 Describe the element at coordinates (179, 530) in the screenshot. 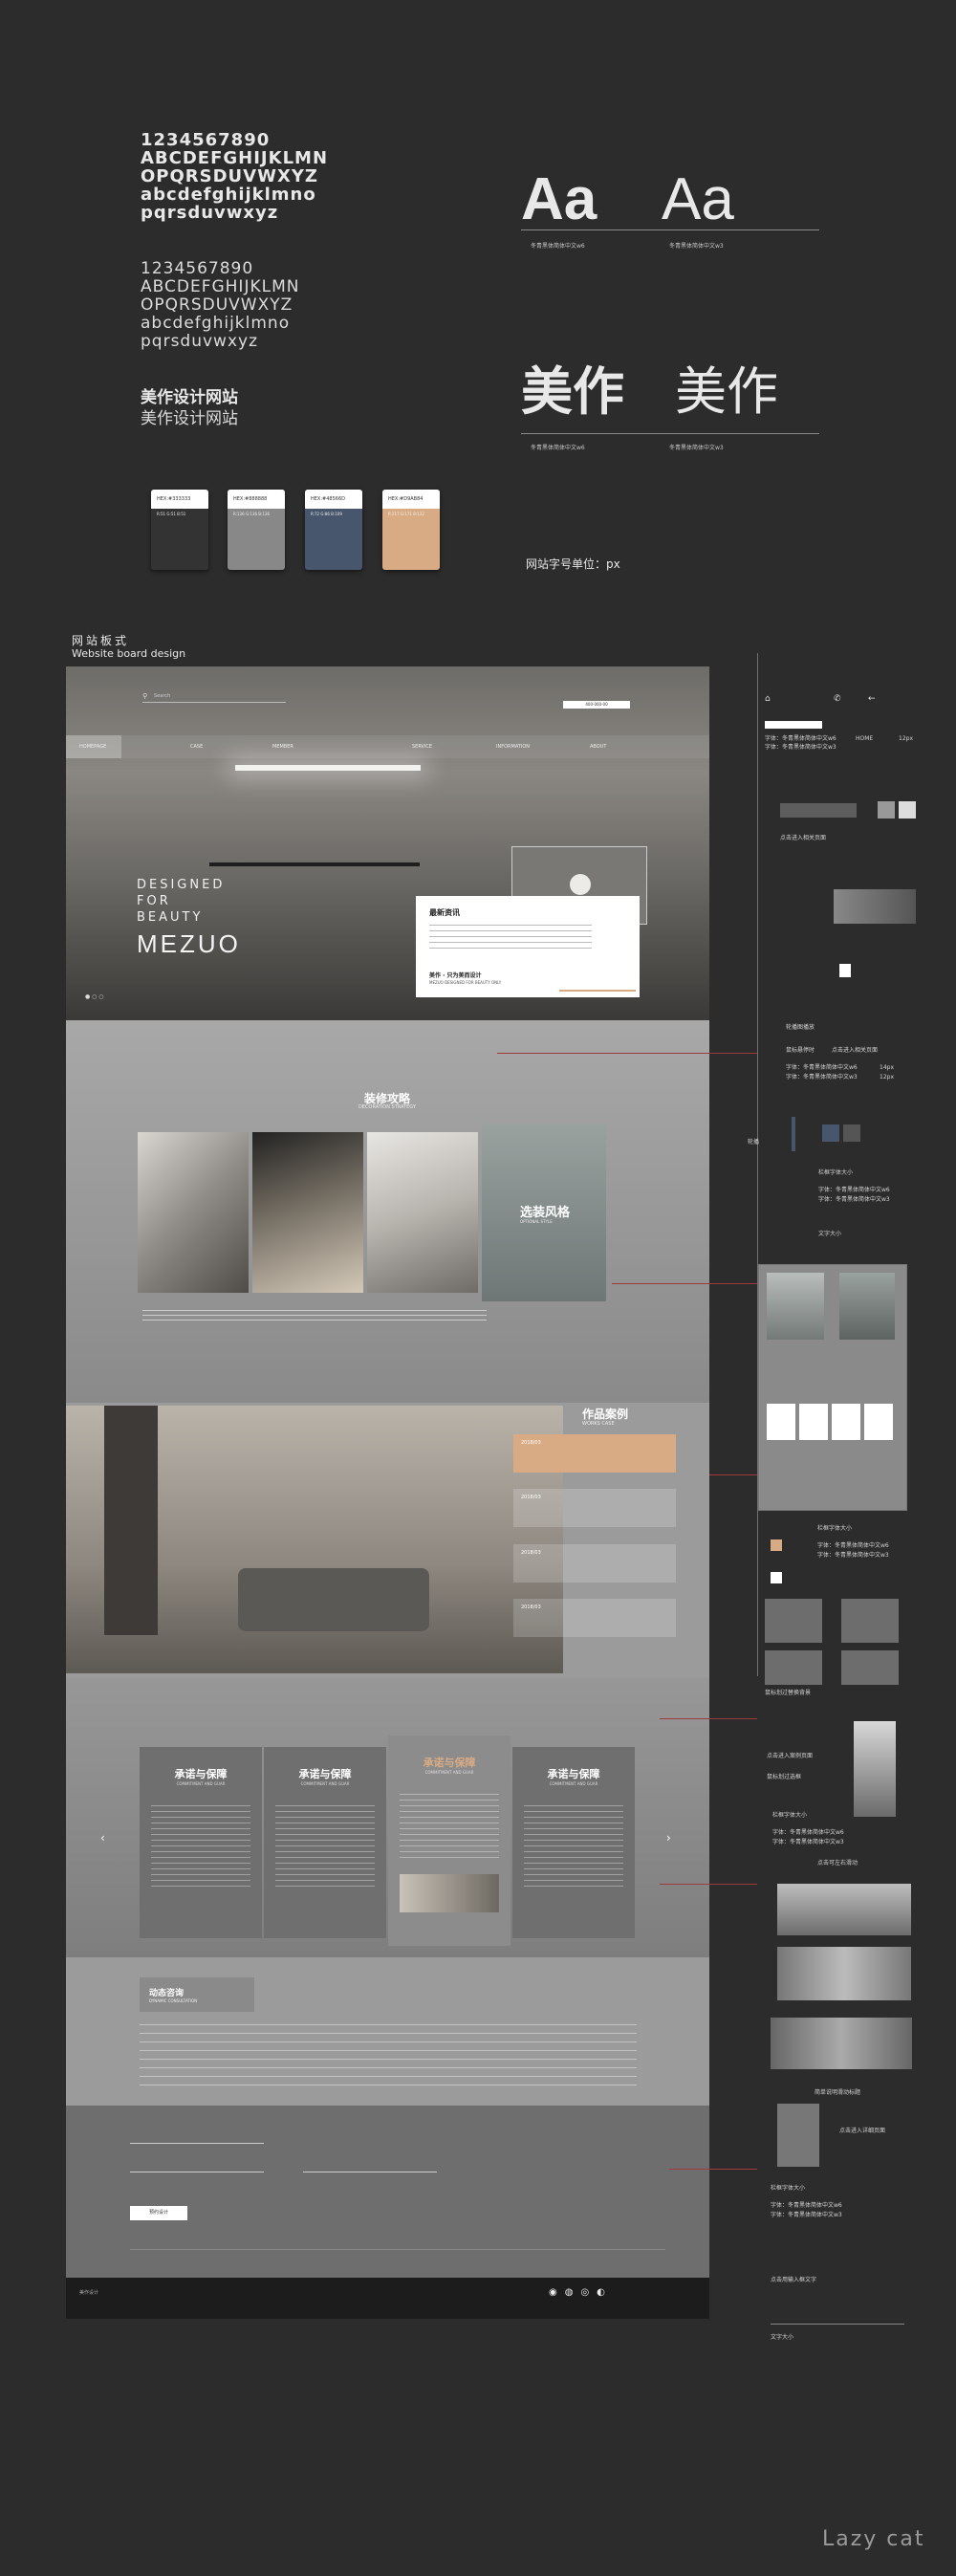

I see `color-swatch: HEX:#333333 R:51 G:51 B:51` at that location.